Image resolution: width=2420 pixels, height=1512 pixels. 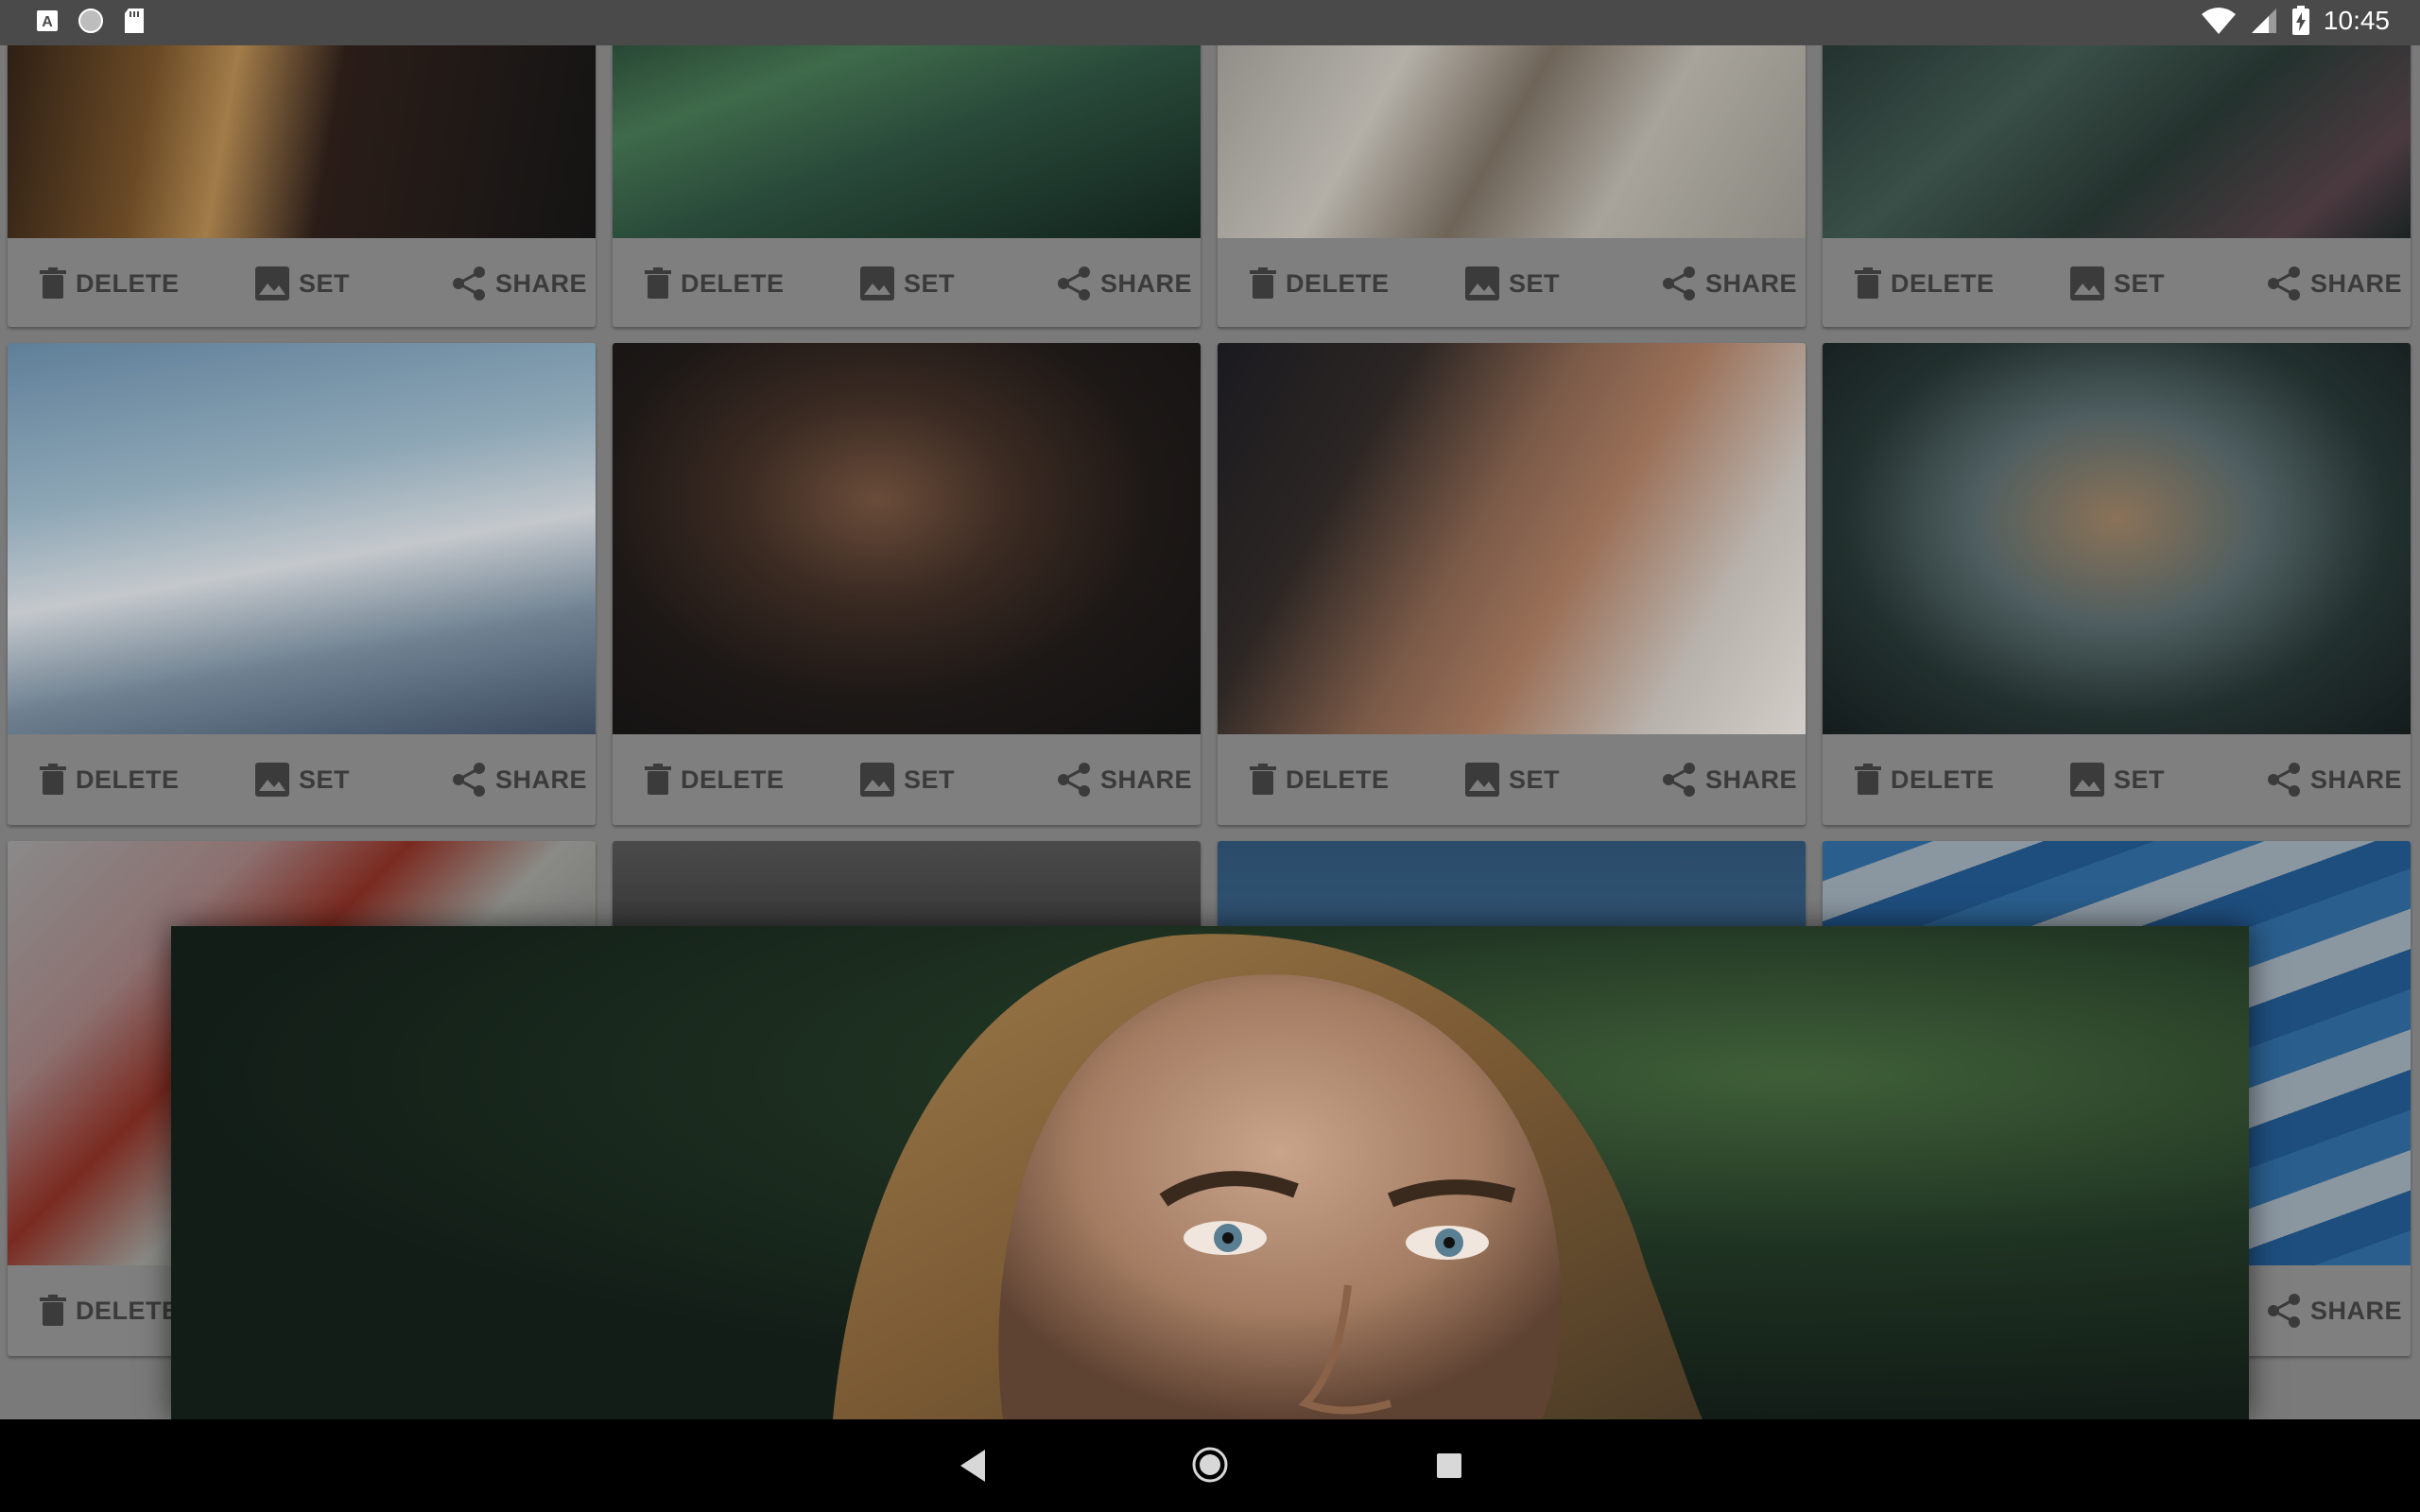 I want to click on svg-text: A, so click(x=47, y=22).